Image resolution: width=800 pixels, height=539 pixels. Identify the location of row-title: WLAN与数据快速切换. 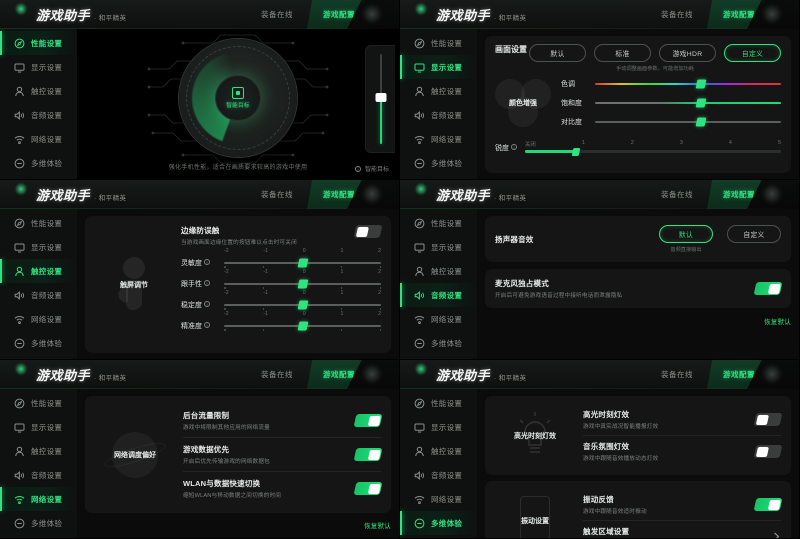
(222, 483).